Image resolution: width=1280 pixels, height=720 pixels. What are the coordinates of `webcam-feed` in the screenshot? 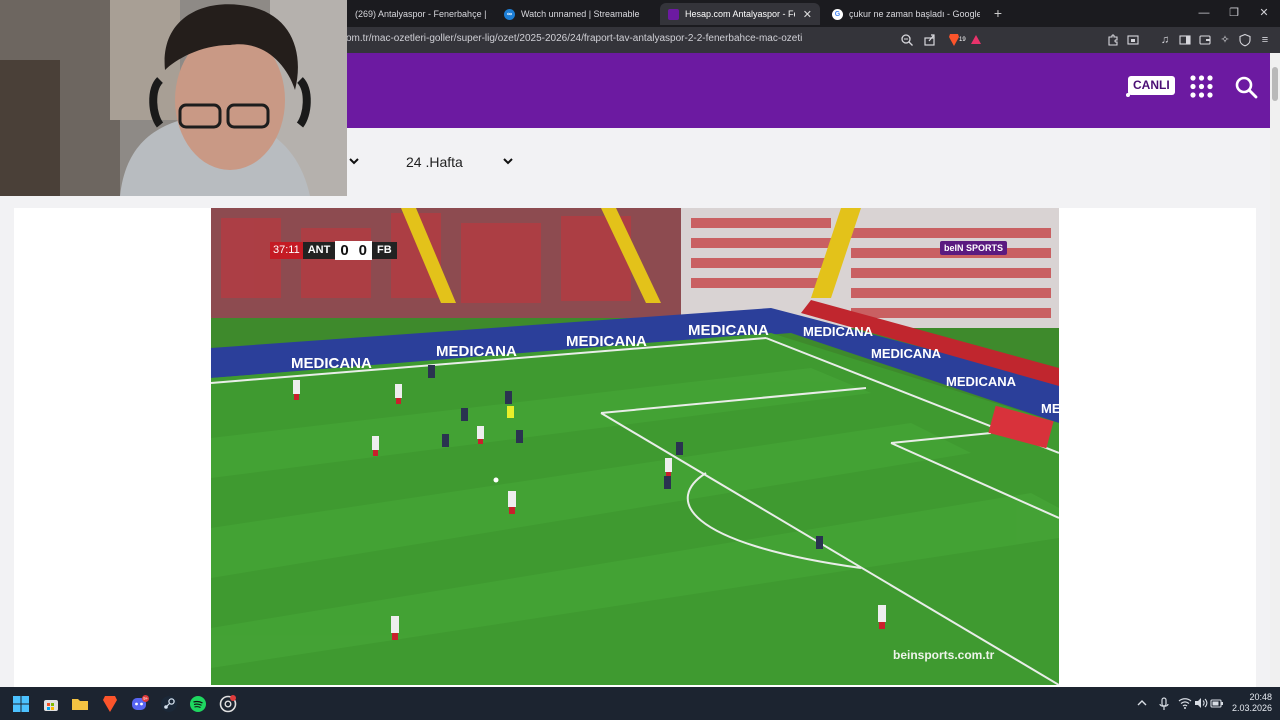 It's located at (173, 98).